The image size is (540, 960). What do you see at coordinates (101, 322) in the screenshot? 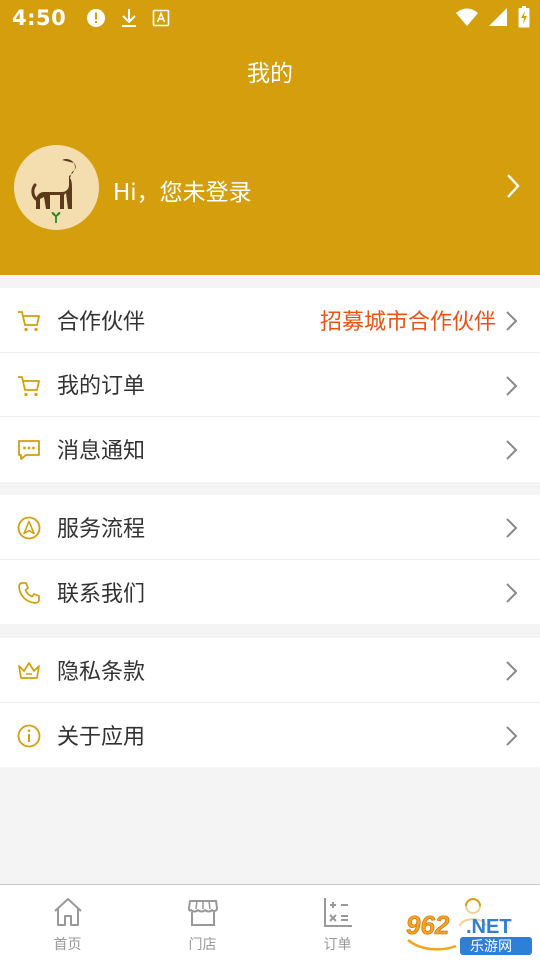
I see `menu-item-label: 合作伙伴` at bounding box center [101, 322].